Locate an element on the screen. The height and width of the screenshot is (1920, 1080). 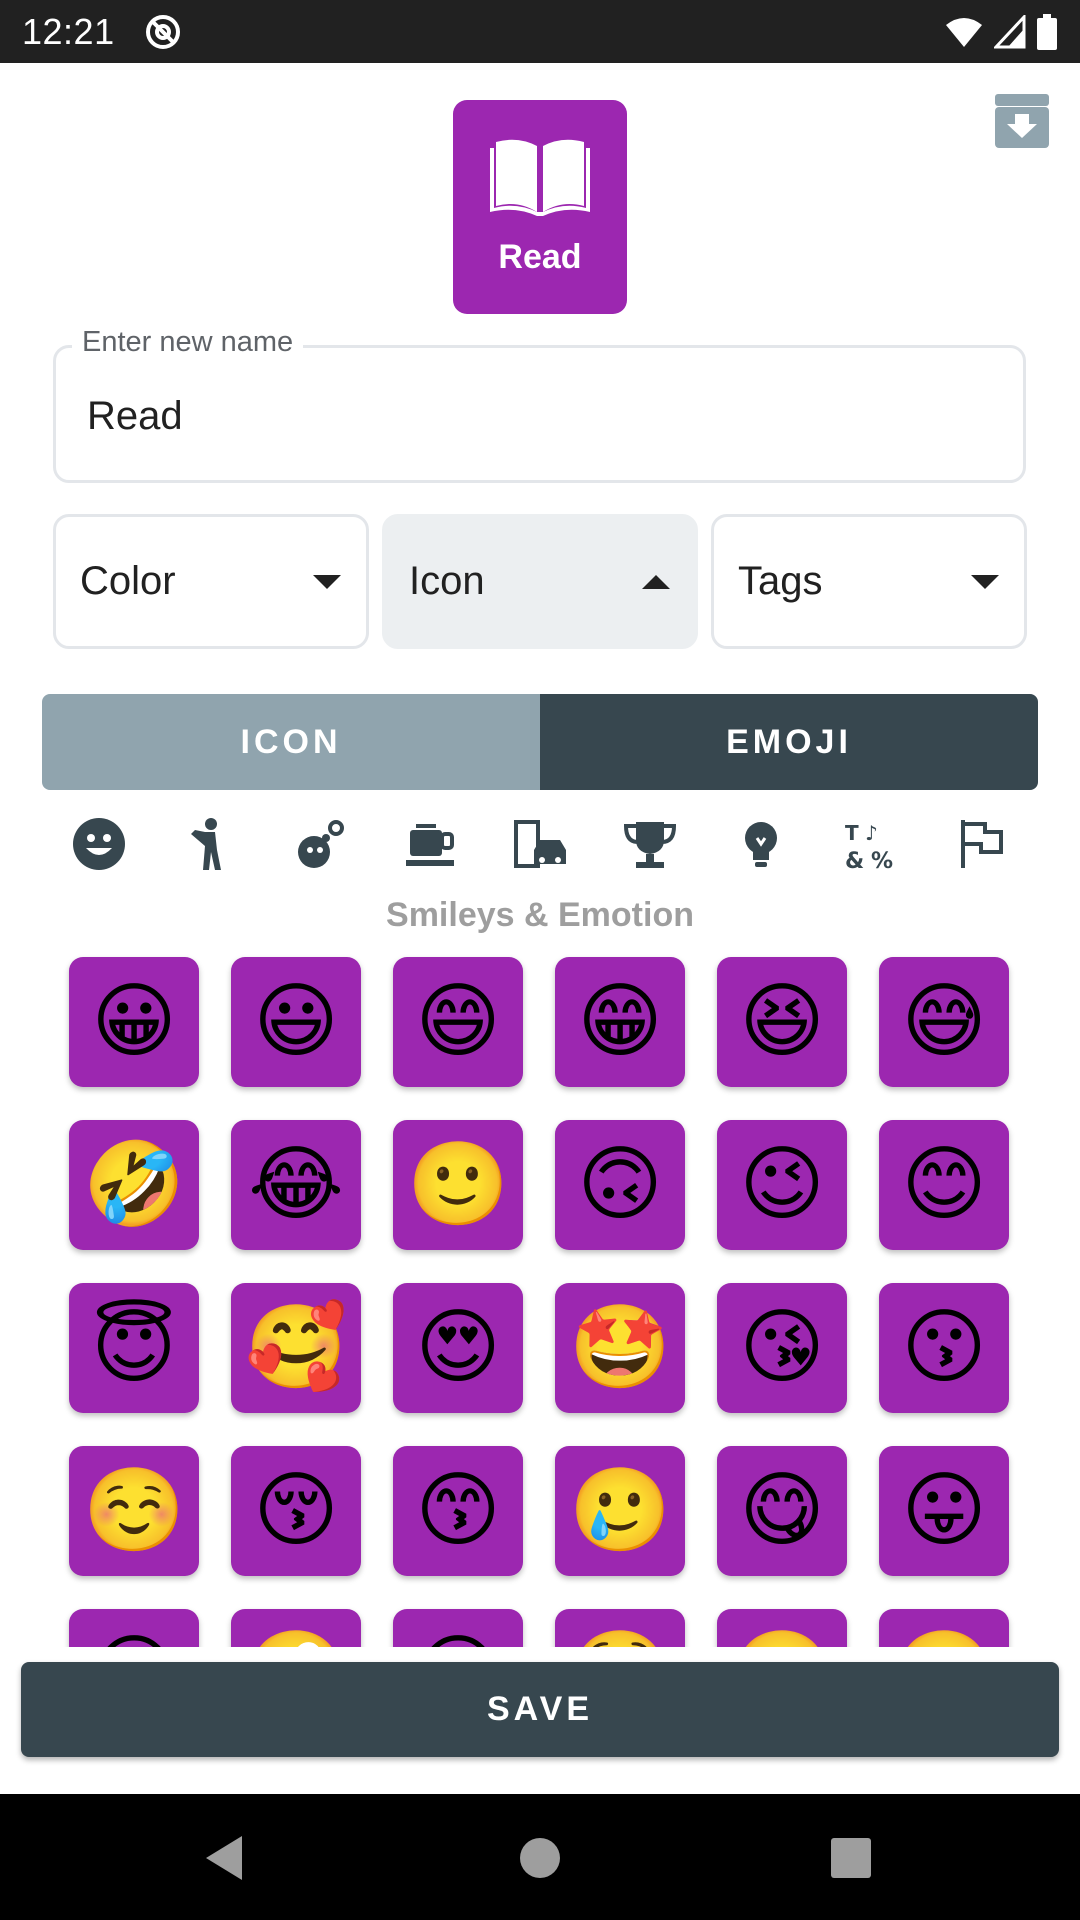
icon-dropdown-label: Icon is located at coordinates (447, 581).